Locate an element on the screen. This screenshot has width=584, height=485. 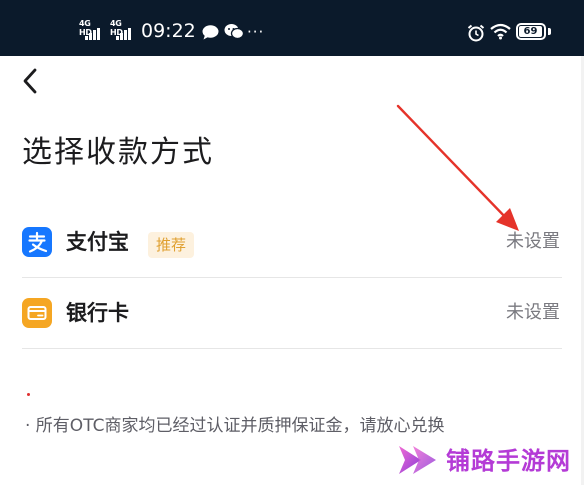
wifi-icon is located at coordinates (500, 31).